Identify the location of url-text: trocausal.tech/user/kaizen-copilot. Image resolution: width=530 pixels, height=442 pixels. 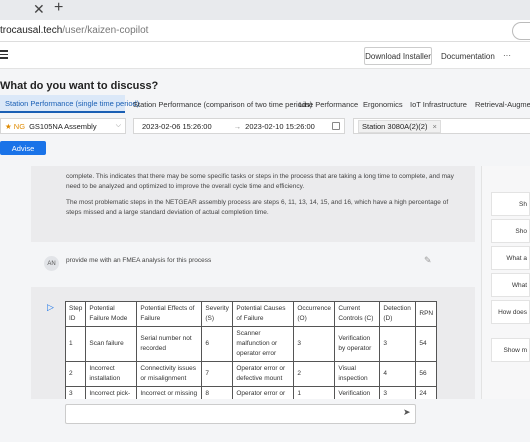
(74, 30).